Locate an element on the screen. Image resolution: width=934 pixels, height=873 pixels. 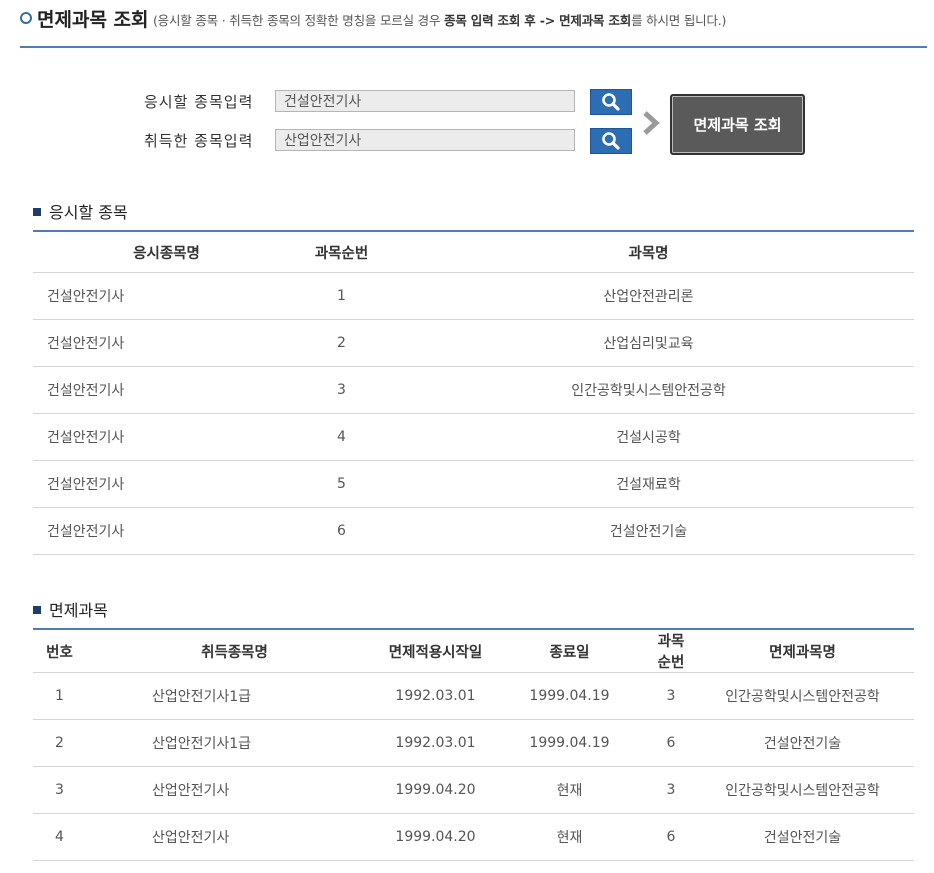
instruction-suffix: 를 하시면 됩니다.) is located at coordinates (679, 20).